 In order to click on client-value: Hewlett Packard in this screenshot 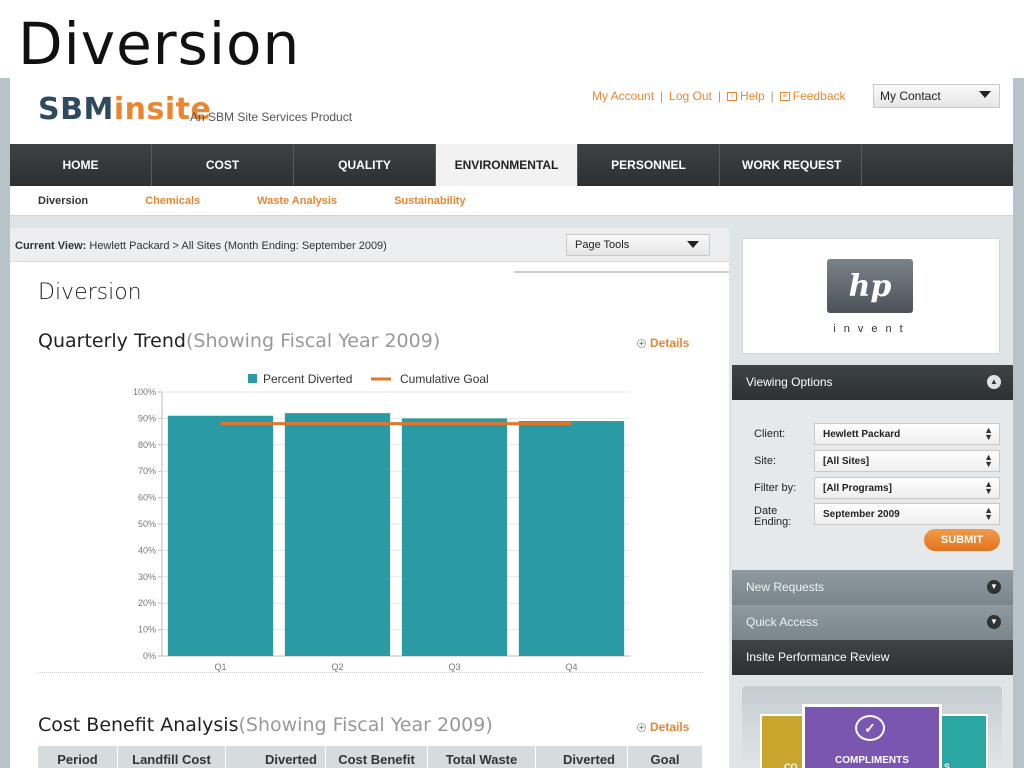, I will do `click(862, 434)`.